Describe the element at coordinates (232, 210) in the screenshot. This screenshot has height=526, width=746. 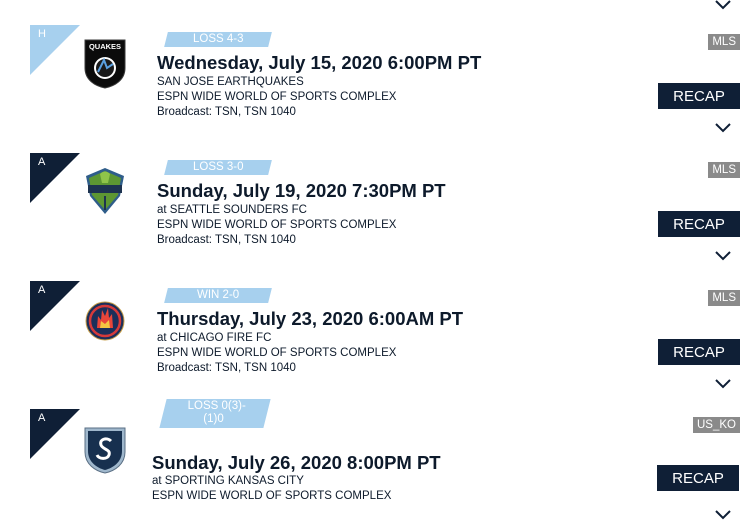
I see `opponent: at SEATTLE SOUNDERS FC` at that location.